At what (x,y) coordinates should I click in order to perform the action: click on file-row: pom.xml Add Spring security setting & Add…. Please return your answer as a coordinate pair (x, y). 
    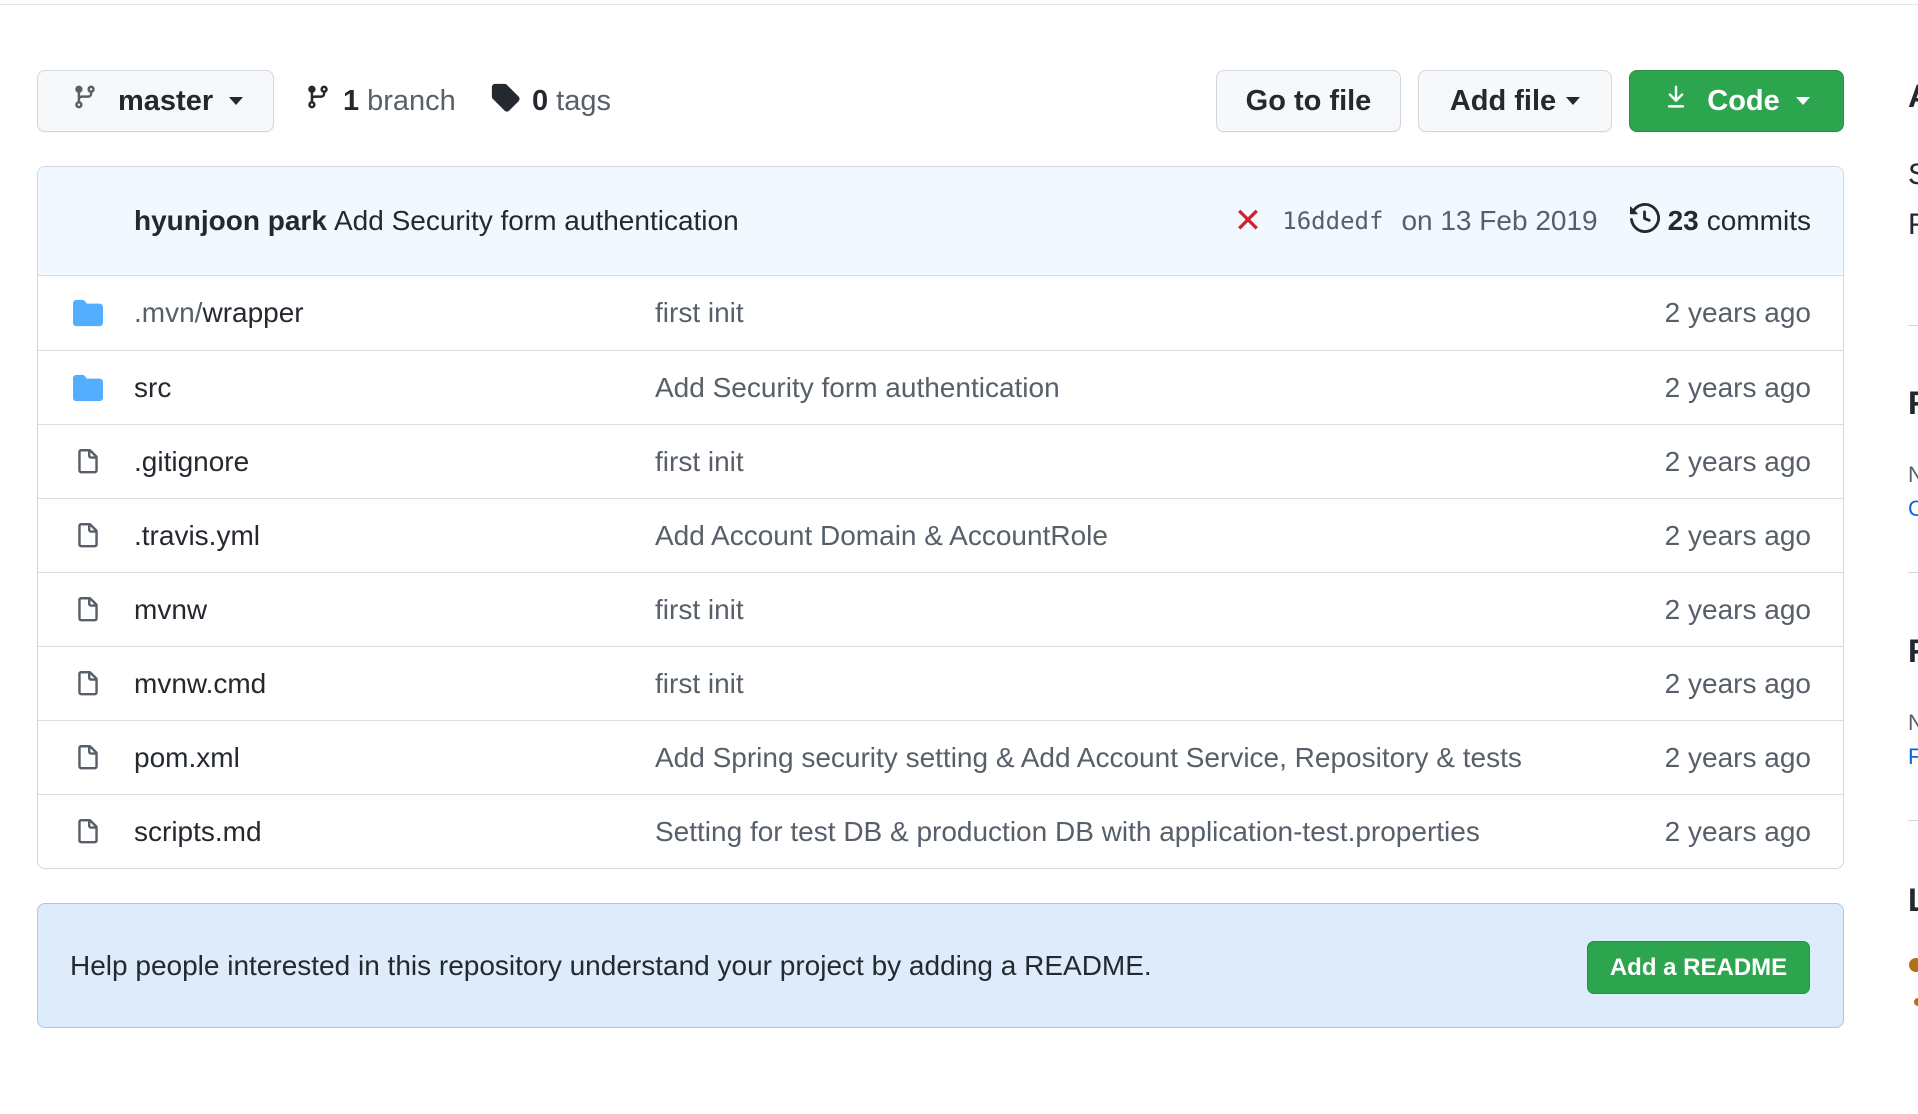
    Looking at the image, I should click on (940, 757).